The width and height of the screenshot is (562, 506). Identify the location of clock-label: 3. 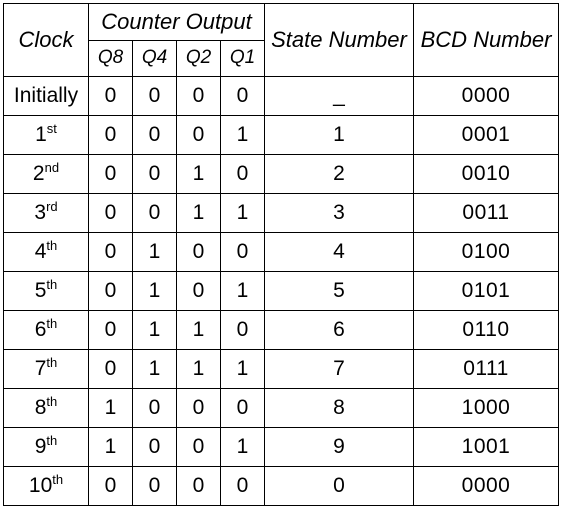
(40, 212).